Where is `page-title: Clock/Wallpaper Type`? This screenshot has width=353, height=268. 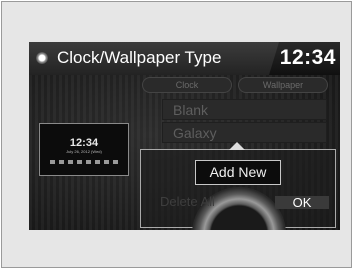 page-title: Clock/Wallpaper Type is located at coordinates (139, 57).